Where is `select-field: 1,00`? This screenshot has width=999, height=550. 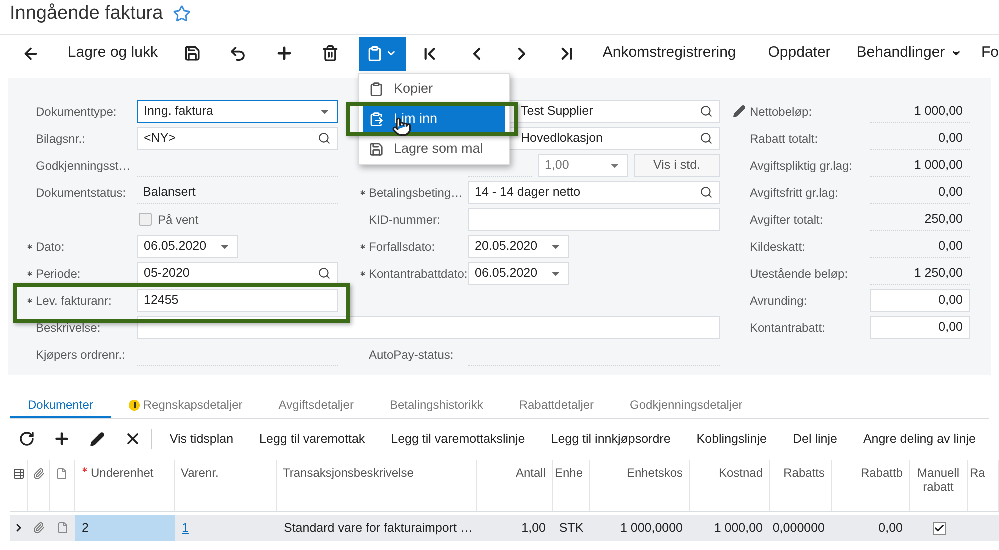
select-field: 1,00 is located at coordinates (583, 165).